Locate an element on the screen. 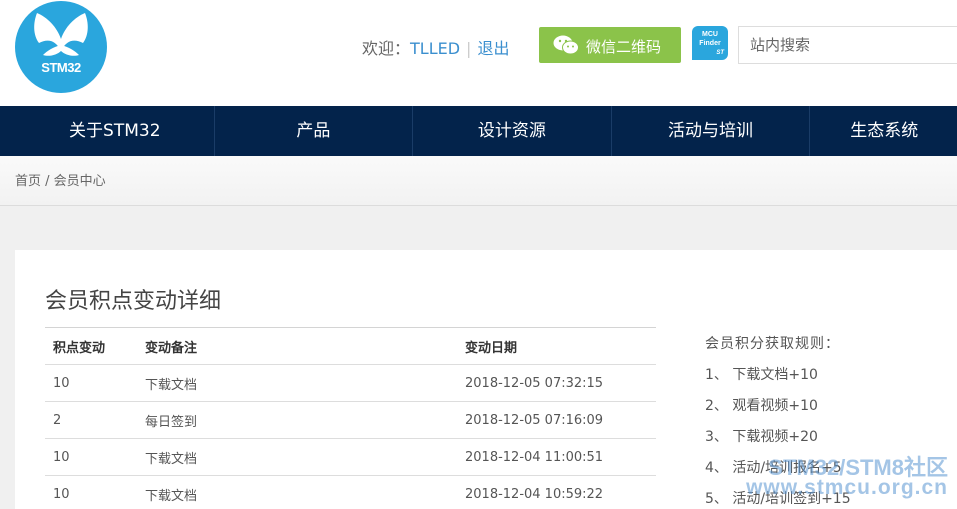 This screenshot has width=957, height=509. cell-date: 2018-12-04 11:00:51 is located at coordinates (556, 457).